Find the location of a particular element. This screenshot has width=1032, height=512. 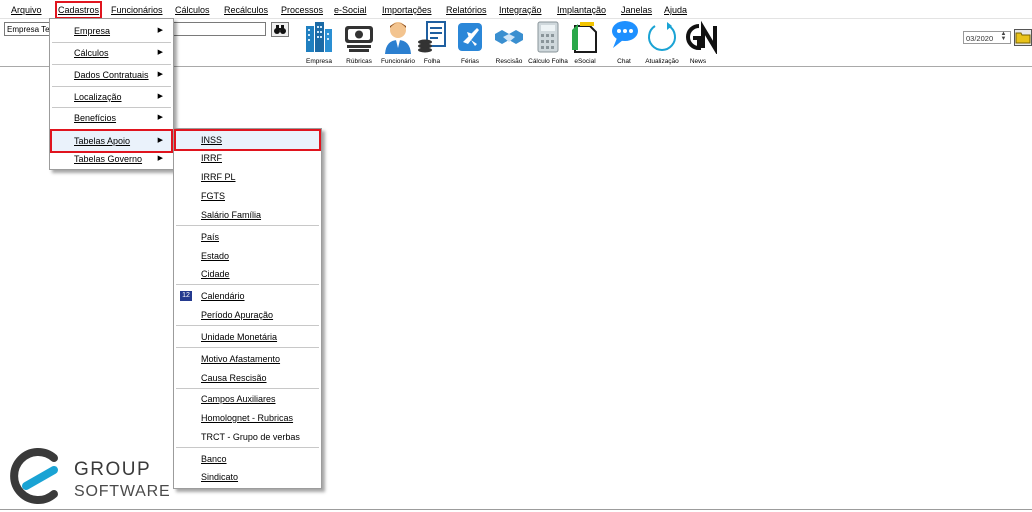

menu-ajuda: Ajuda is located at coordinates (675, 10).